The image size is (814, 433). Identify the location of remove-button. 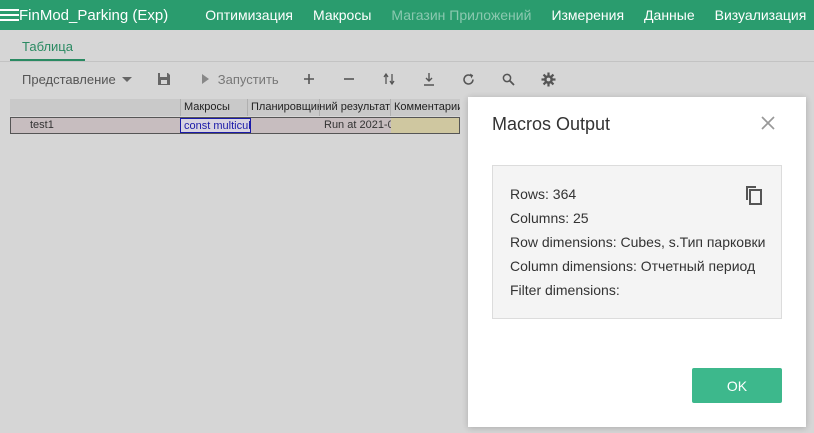
(349, 79).